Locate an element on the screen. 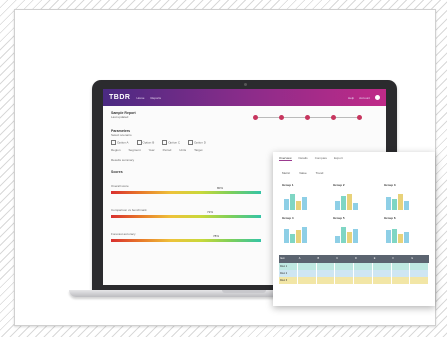  field-units: Units is located at coordinates (182, 150).